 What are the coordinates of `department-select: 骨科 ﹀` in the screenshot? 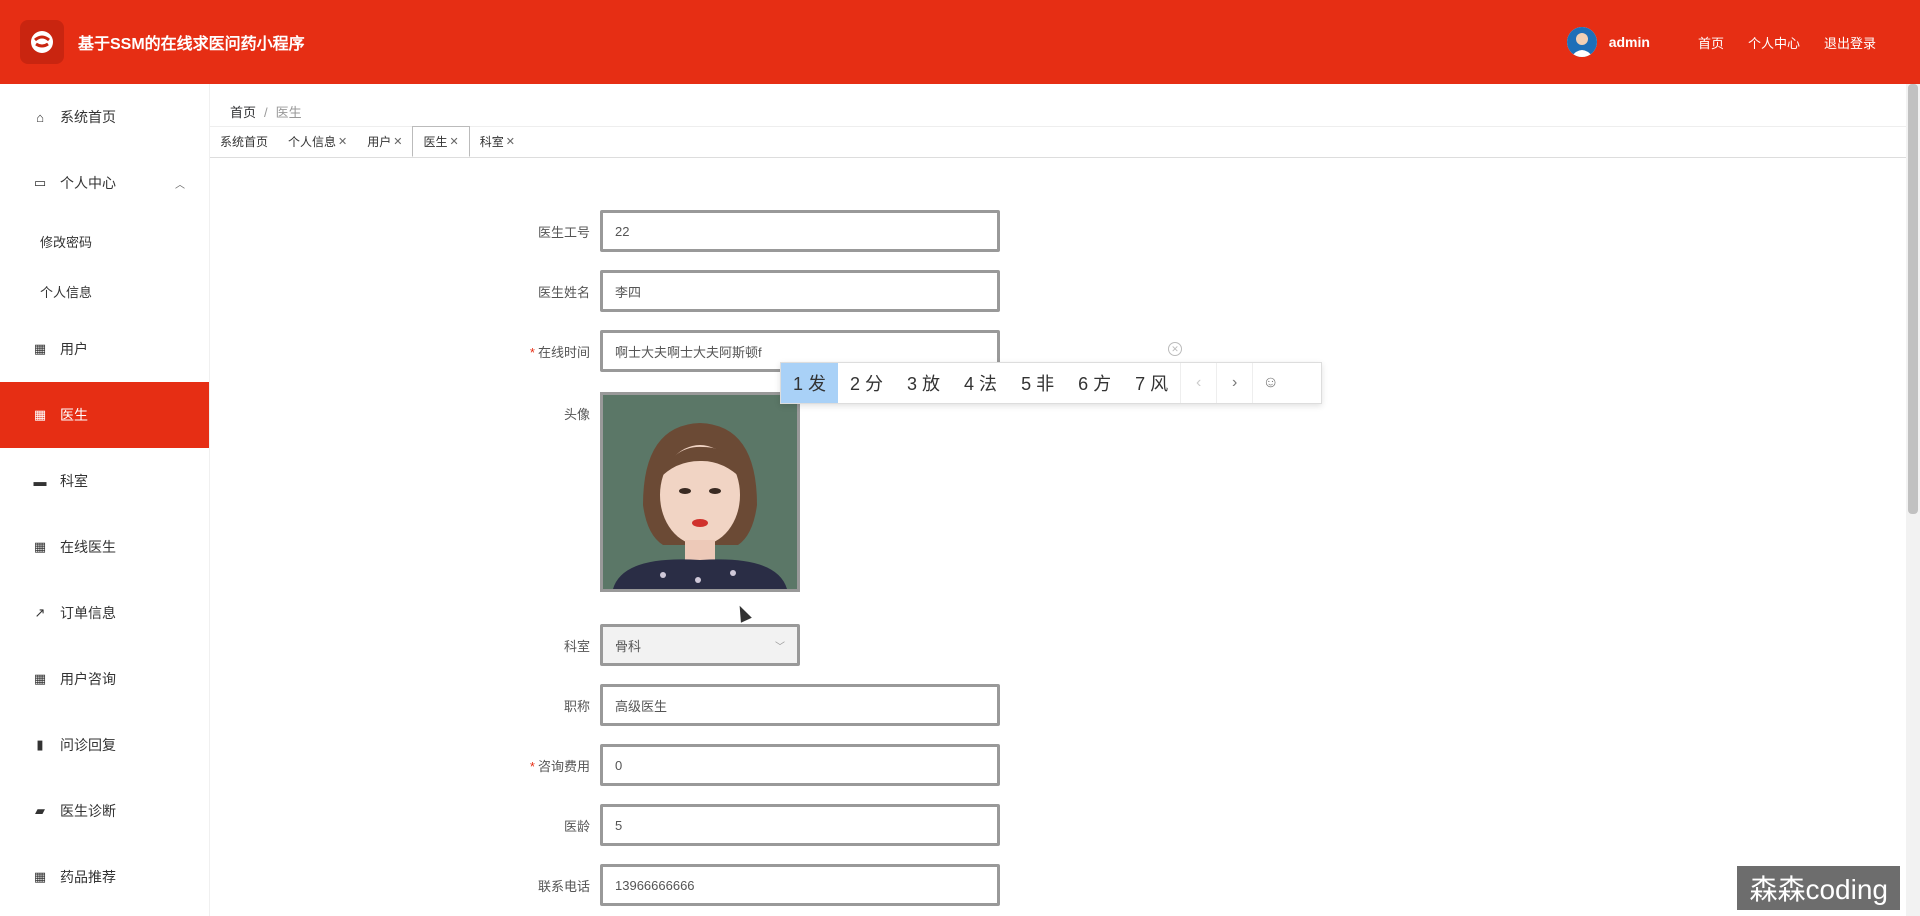 It's located at (700, 645).